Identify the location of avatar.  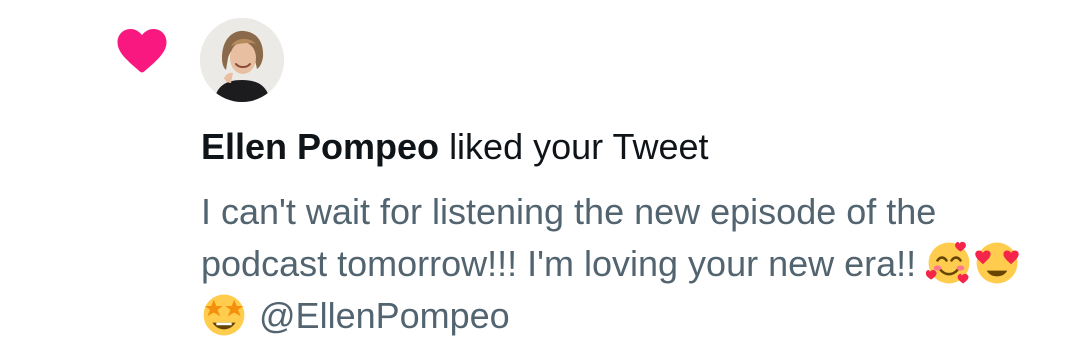
(242, 60).